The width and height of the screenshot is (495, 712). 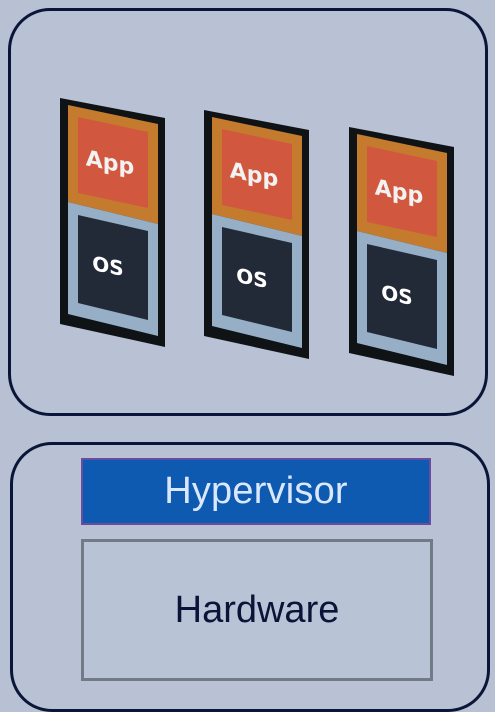 I want to click on vm-stack-3: App OS, so click(x=402, y=248).